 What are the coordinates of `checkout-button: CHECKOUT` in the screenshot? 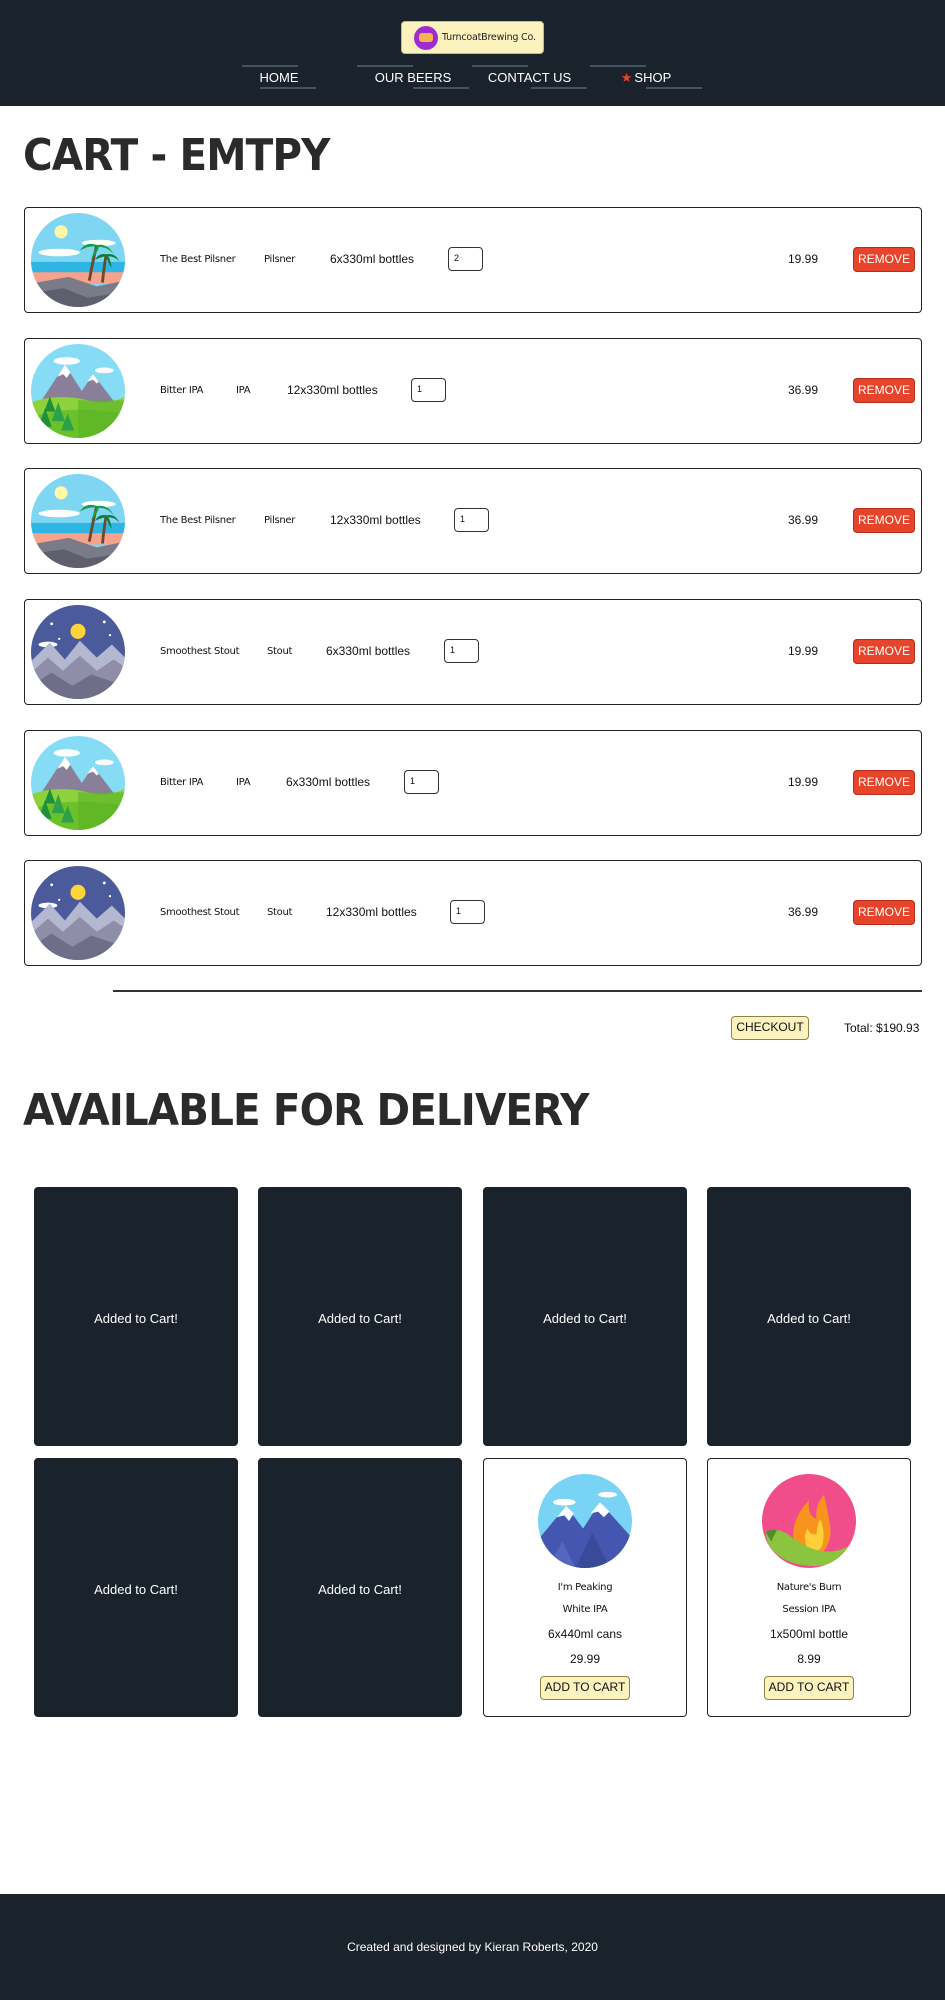 It's located at (770, 1028).